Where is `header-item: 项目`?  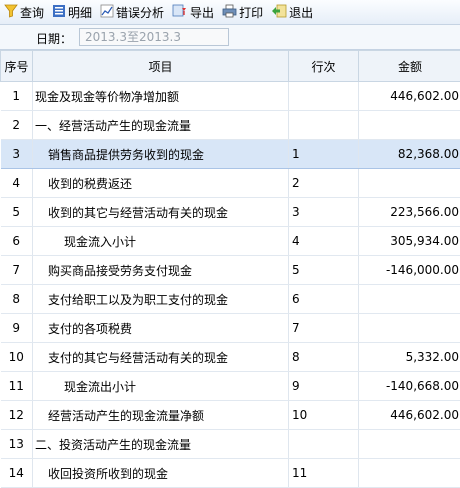
header-item: 项目 is located at coordinates (160, 66).